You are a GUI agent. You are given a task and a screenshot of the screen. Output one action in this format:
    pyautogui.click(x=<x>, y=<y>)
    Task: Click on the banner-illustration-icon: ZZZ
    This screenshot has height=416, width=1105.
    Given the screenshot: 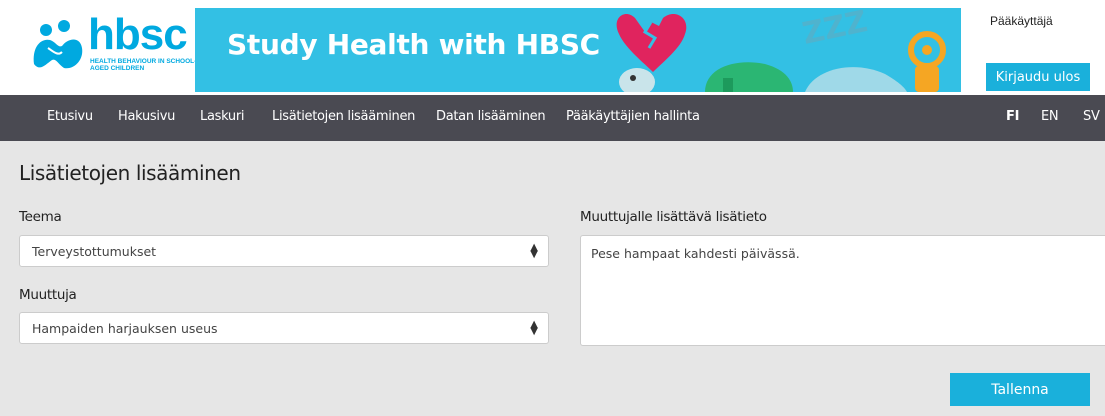 What is the action you would take?
    pyautogui.click(x=781, y=50)
    